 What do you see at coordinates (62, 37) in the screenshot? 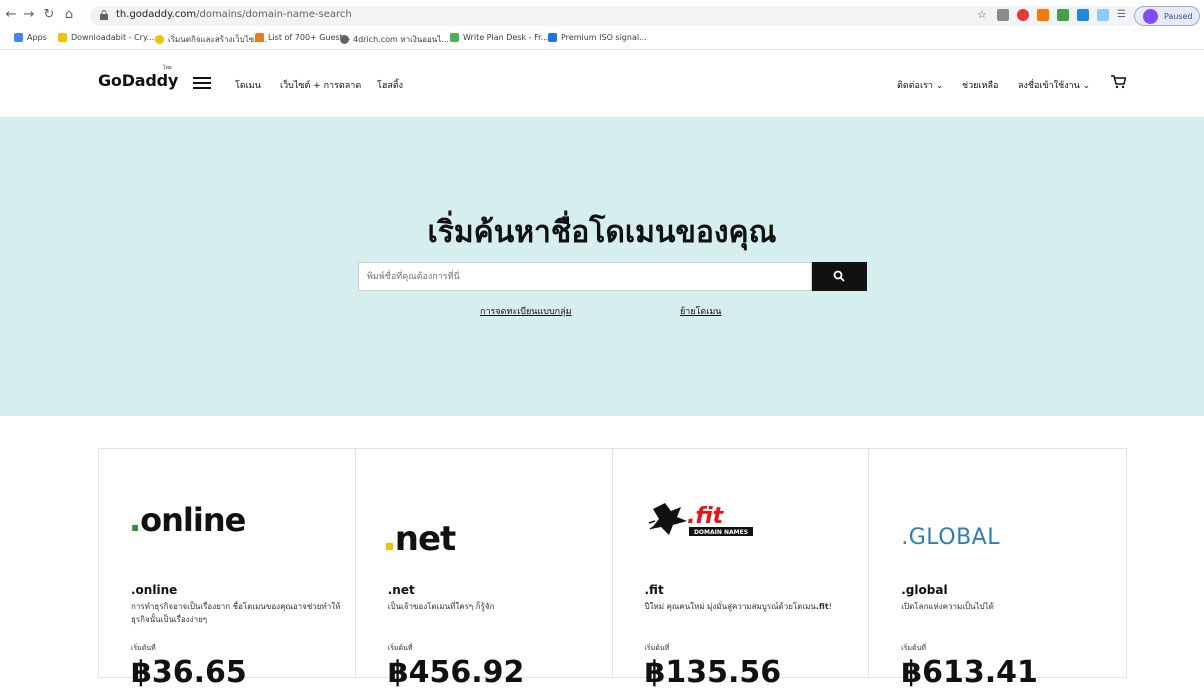
I see `bitcoin-icon` at bounding box center [62, 37].